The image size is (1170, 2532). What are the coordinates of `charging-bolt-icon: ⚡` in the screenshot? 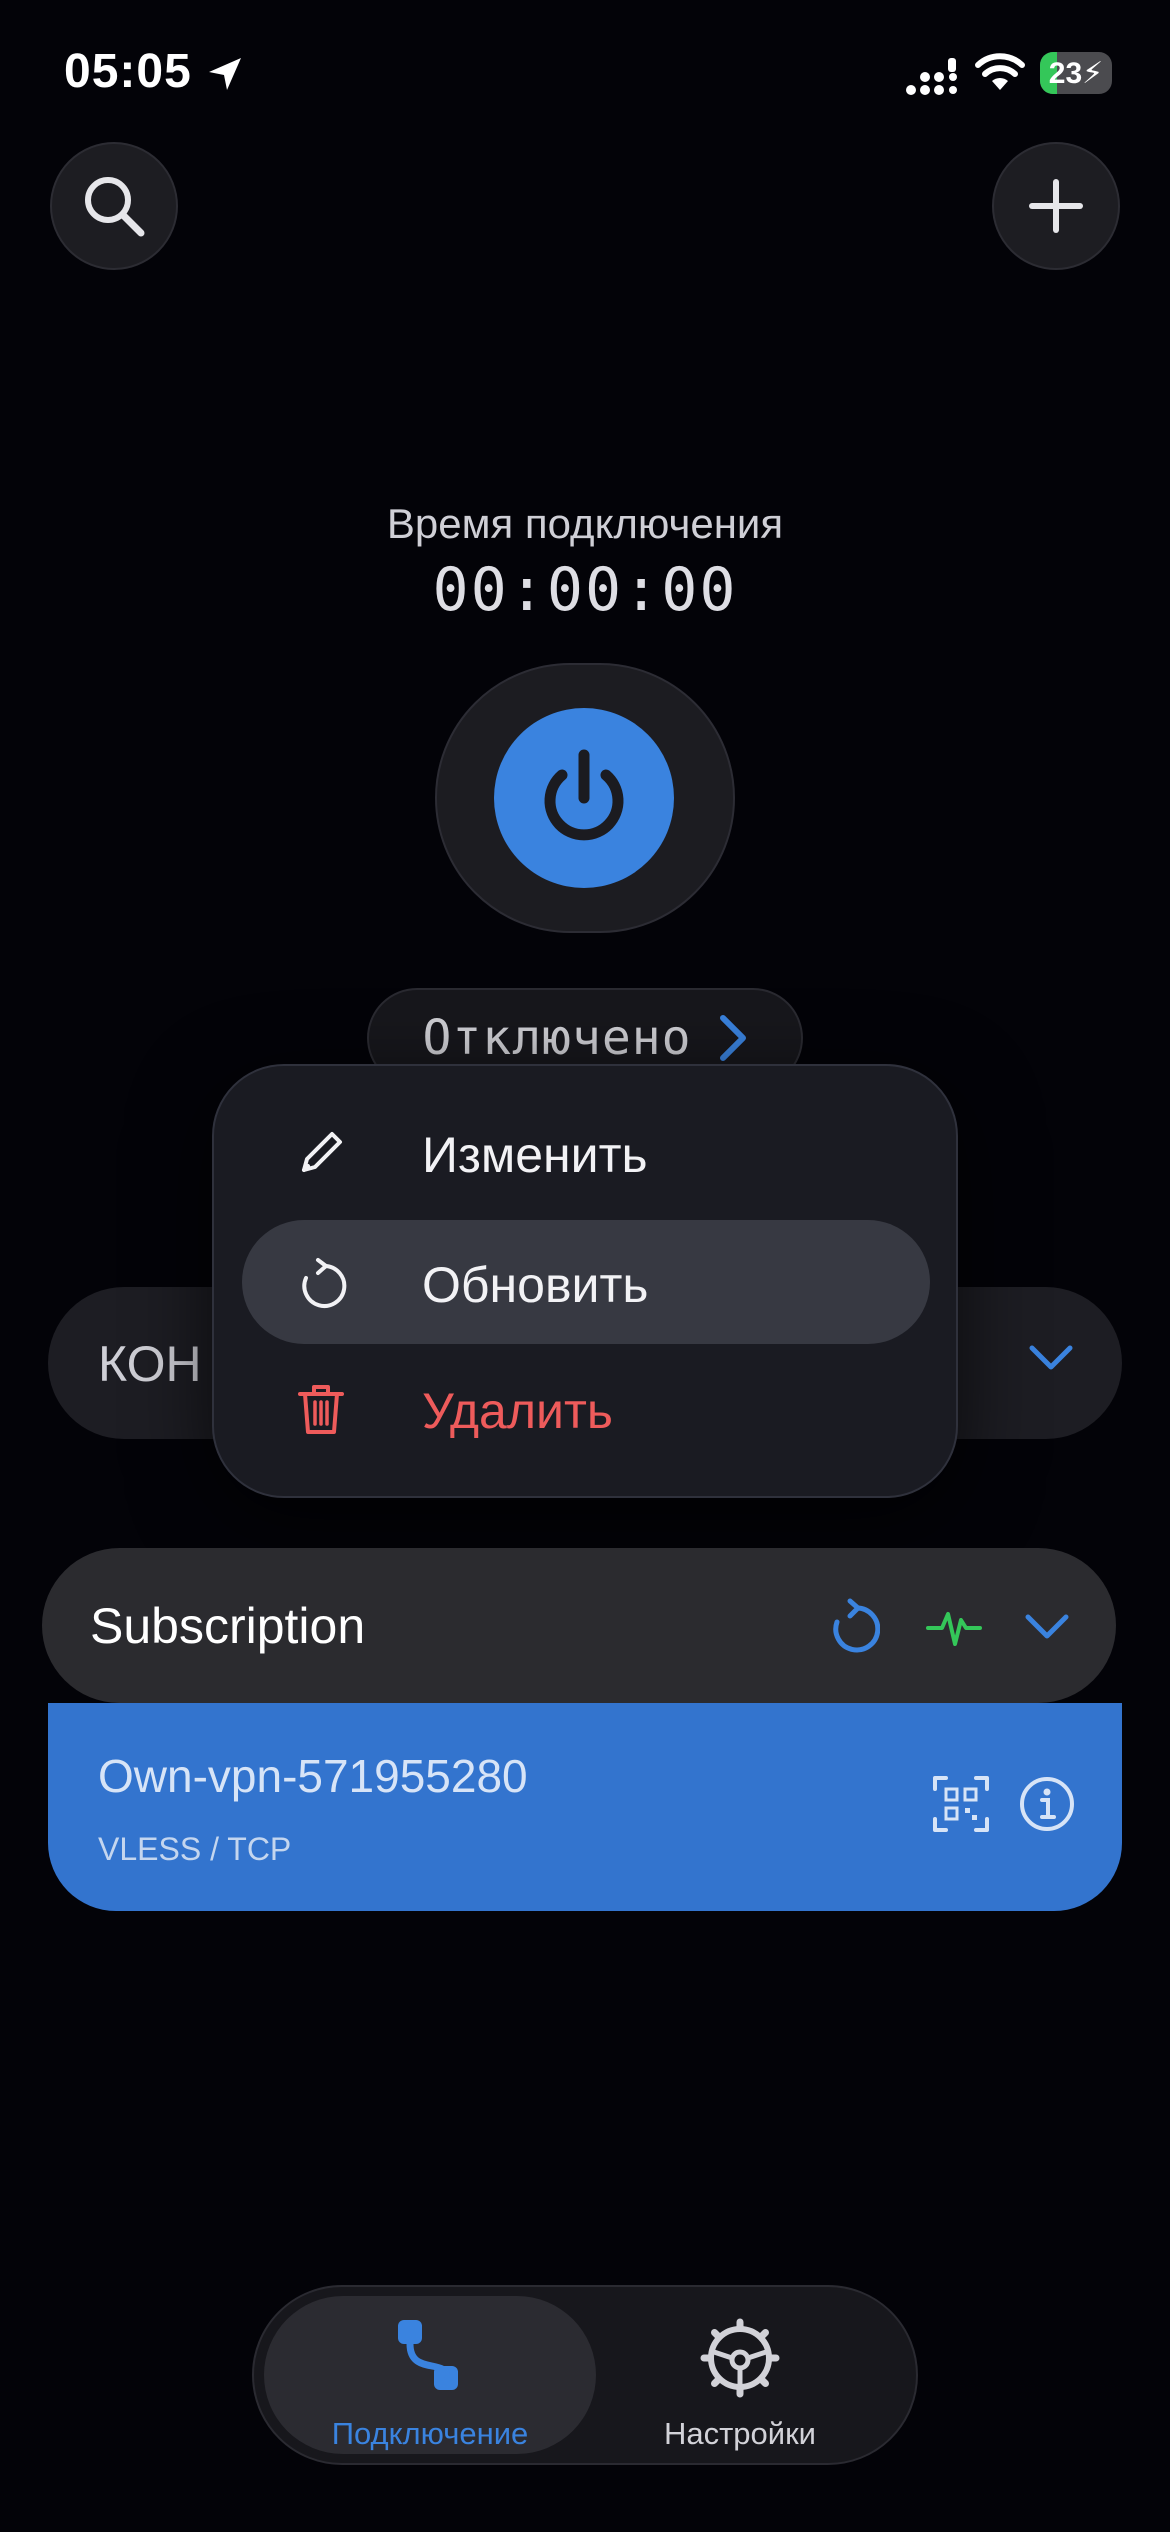 It's located at (1093, 73).